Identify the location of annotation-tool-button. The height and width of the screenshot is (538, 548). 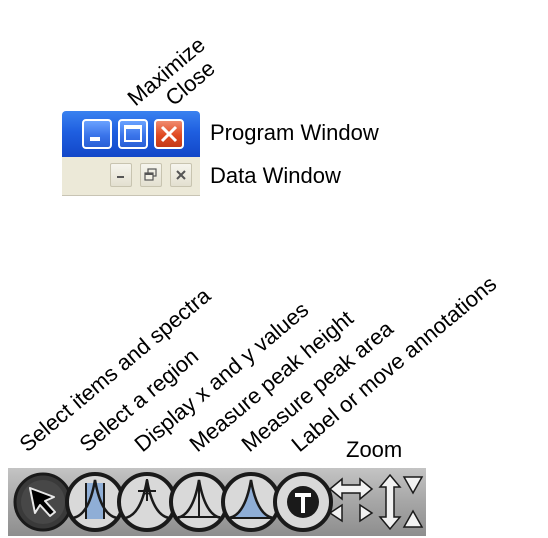
(303, 502).